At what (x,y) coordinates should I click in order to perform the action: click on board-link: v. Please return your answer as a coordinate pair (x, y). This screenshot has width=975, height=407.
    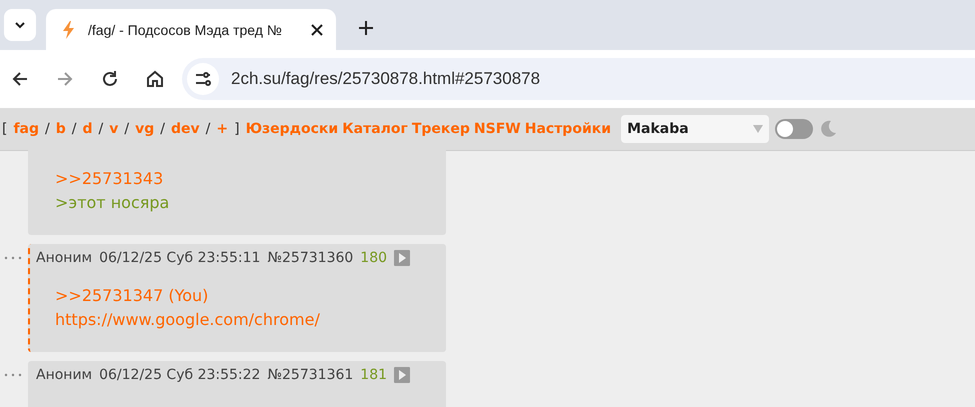
    Looking at the image, I should click on (113, 129).